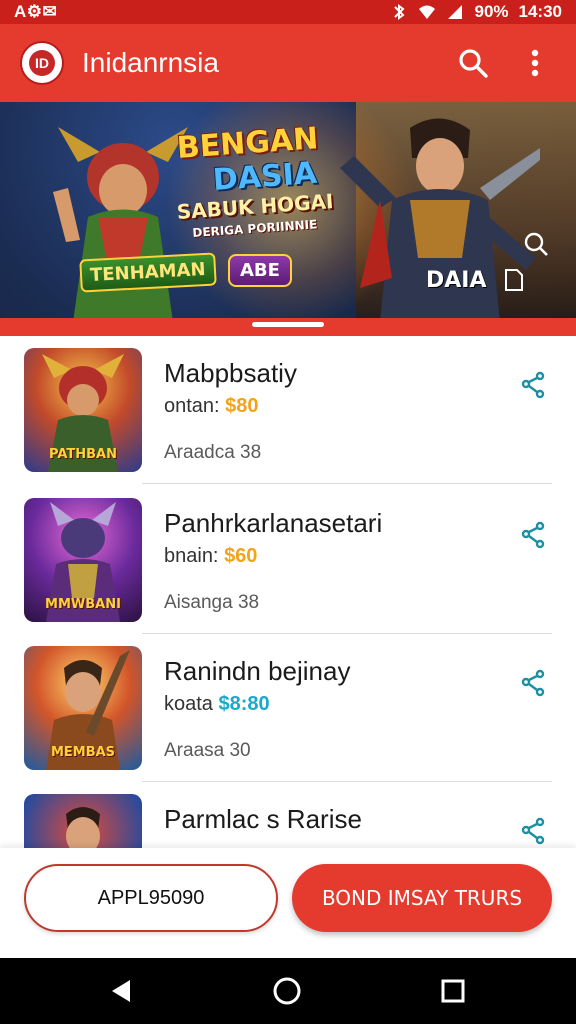 The height and width of the screenshot is (1024, 576). What do you see at coordinates (188, 704) in the screenshot?
I see `item-price-label: koata` at bounding box center [188, 704].